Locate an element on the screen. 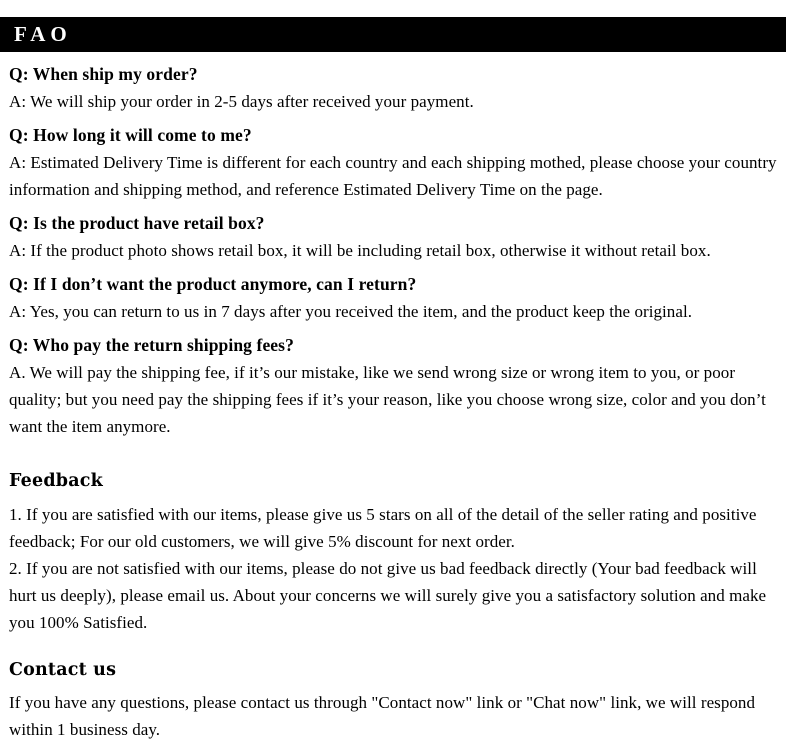 The width and height of the screenshot is (800, 743). page-title-bar: FAO is located at coordinates (393, 34).